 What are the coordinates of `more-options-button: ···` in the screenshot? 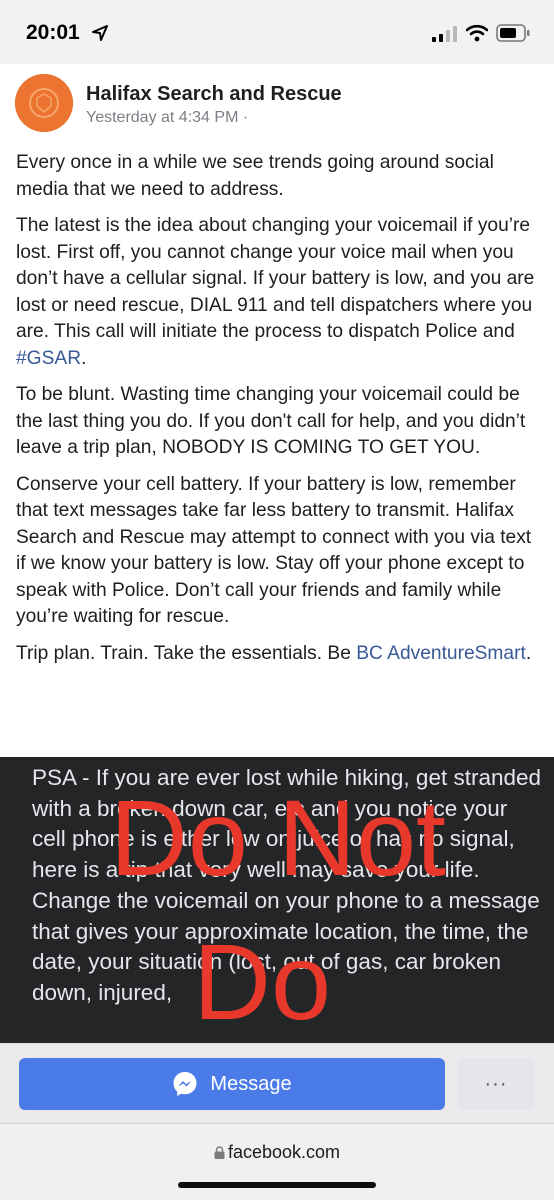 It's located at (496, 1084).